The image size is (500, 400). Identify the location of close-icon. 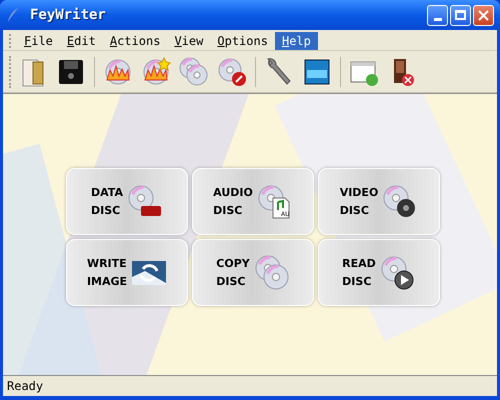
(483, 15).